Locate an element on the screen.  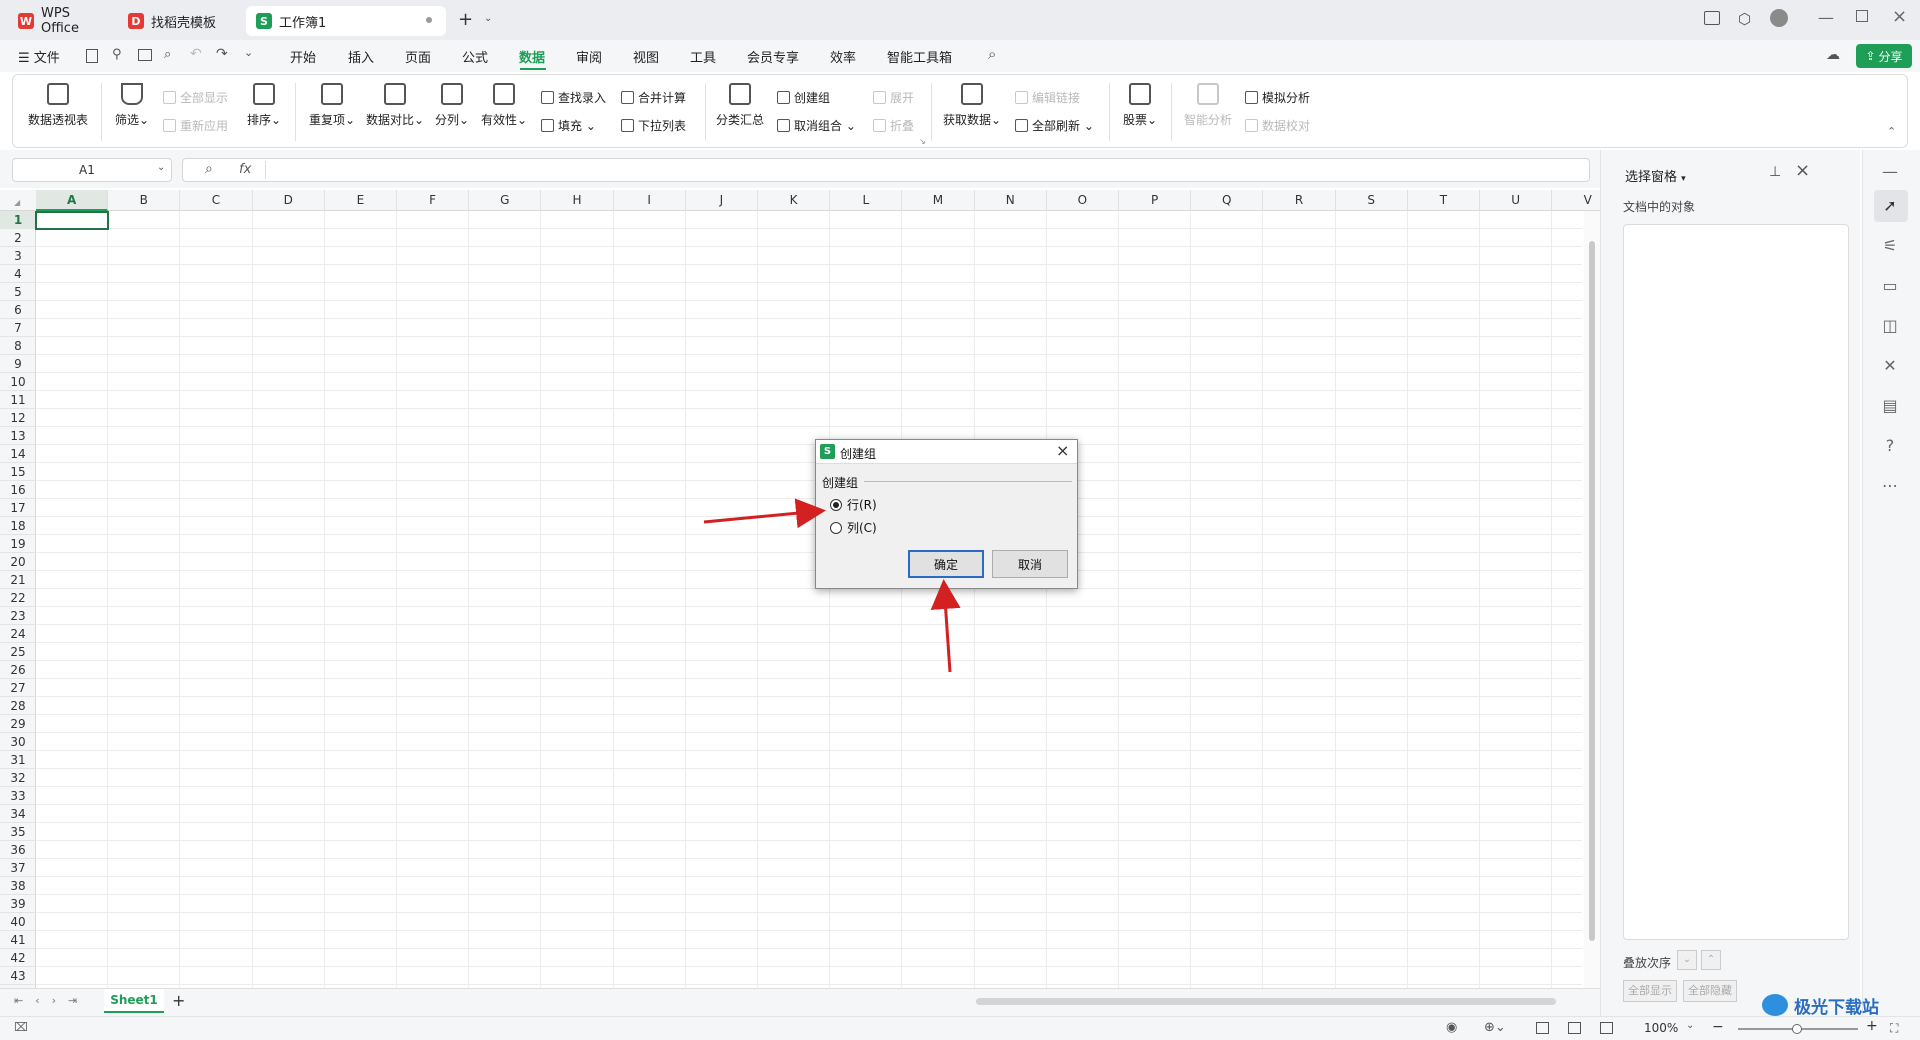
row-header: 11 is located at coordinates (18, 400).